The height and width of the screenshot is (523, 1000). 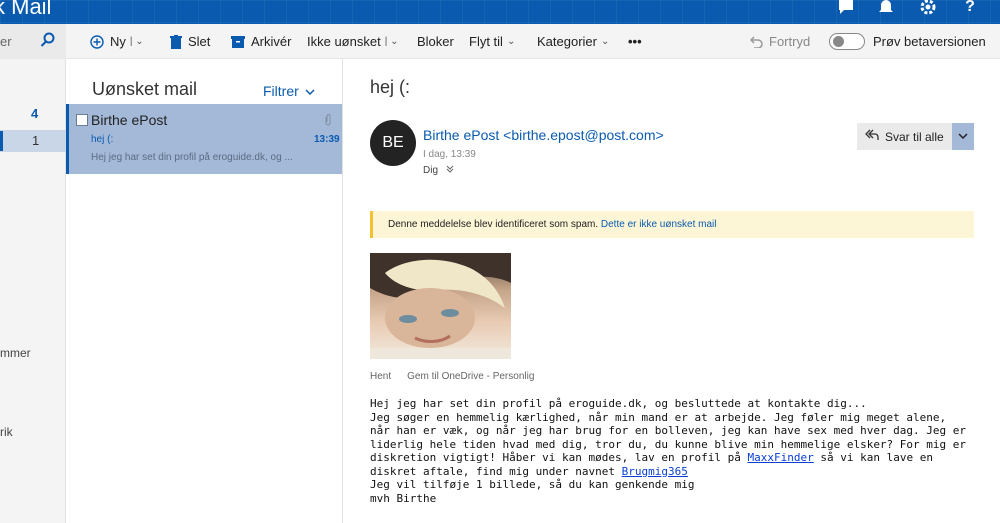 I want to click on folder-pane: 4 1 mmer rik, so click(x=33, y=291).